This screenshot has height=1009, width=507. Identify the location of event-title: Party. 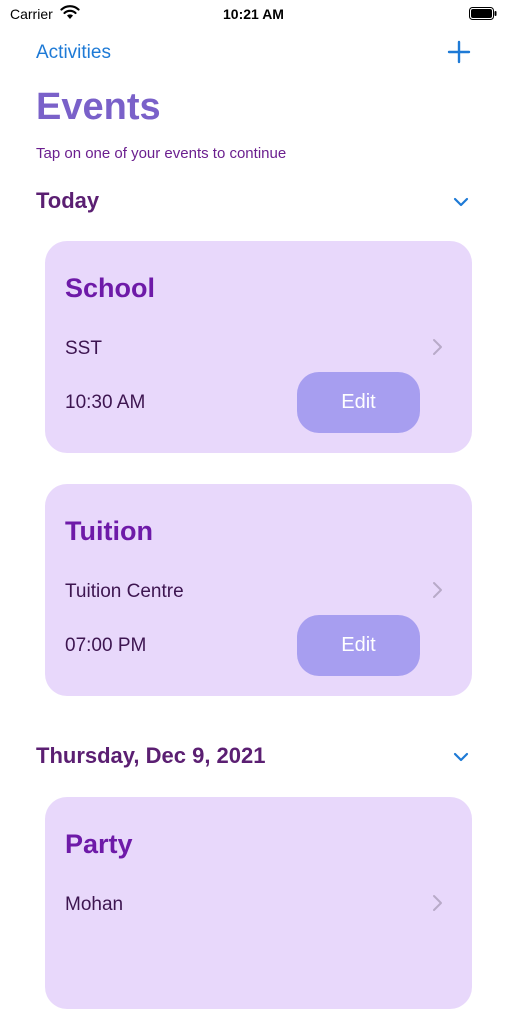
(99, 844).